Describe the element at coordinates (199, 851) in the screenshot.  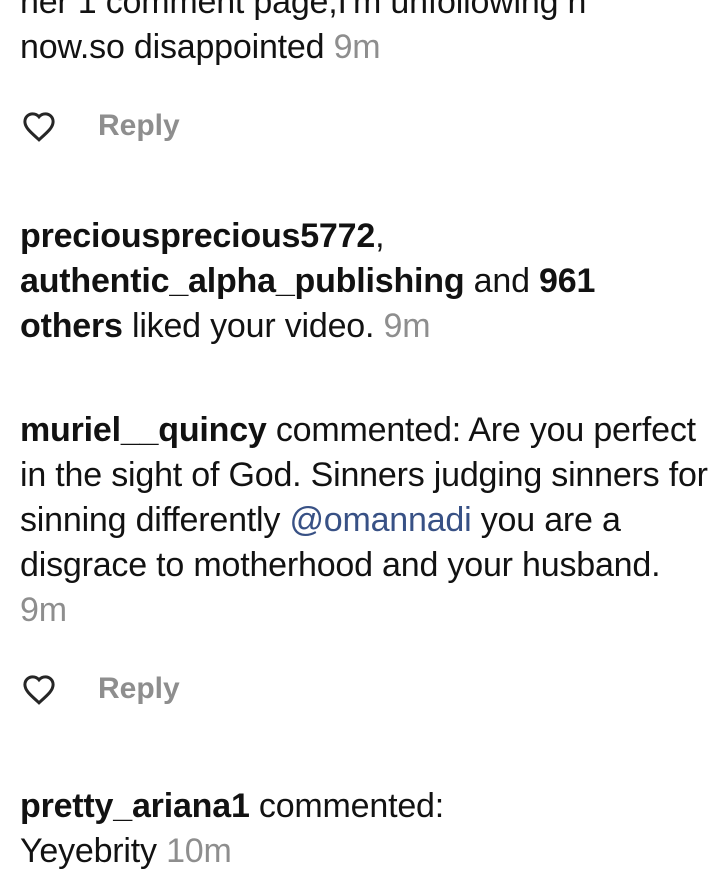
I see `timestamp: 10m` at that location.